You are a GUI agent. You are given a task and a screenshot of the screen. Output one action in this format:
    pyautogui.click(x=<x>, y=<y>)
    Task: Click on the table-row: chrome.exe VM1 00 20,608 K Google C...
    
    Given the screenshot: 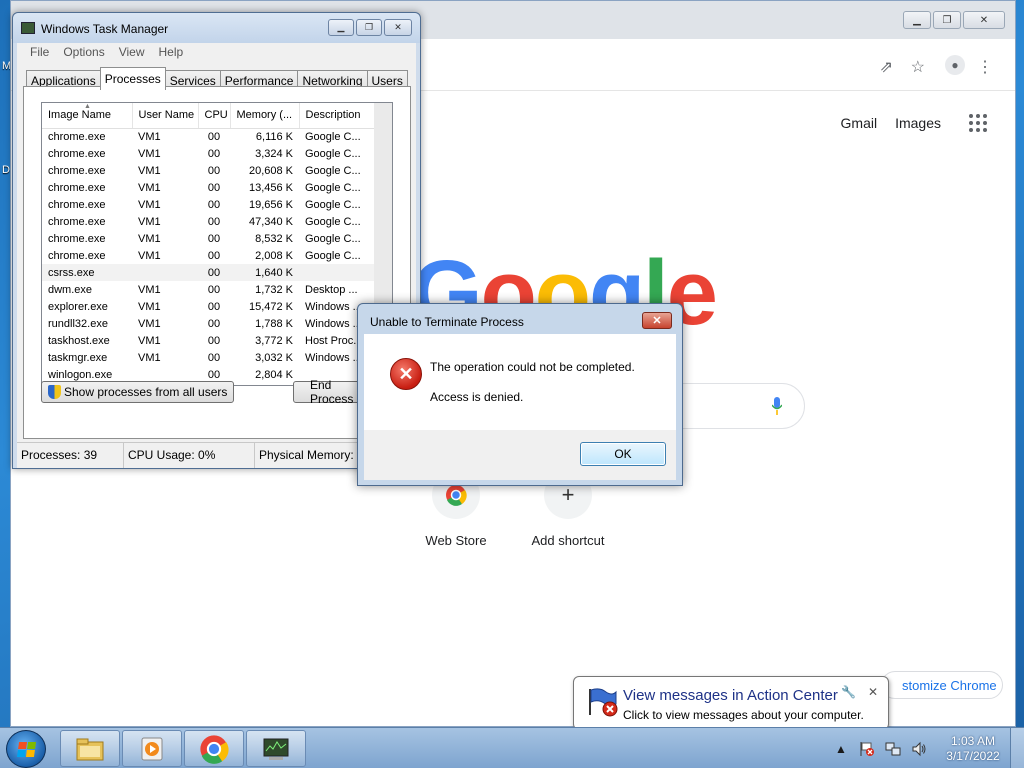 What is the action you would take?
    pyautogui.click(x=208, y=170)
    